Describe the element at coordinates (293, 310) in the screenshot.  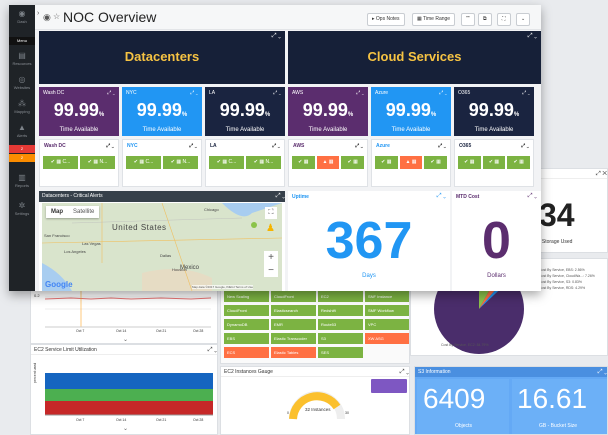
I see `service-status-cell: Elasticsearch` at that location.